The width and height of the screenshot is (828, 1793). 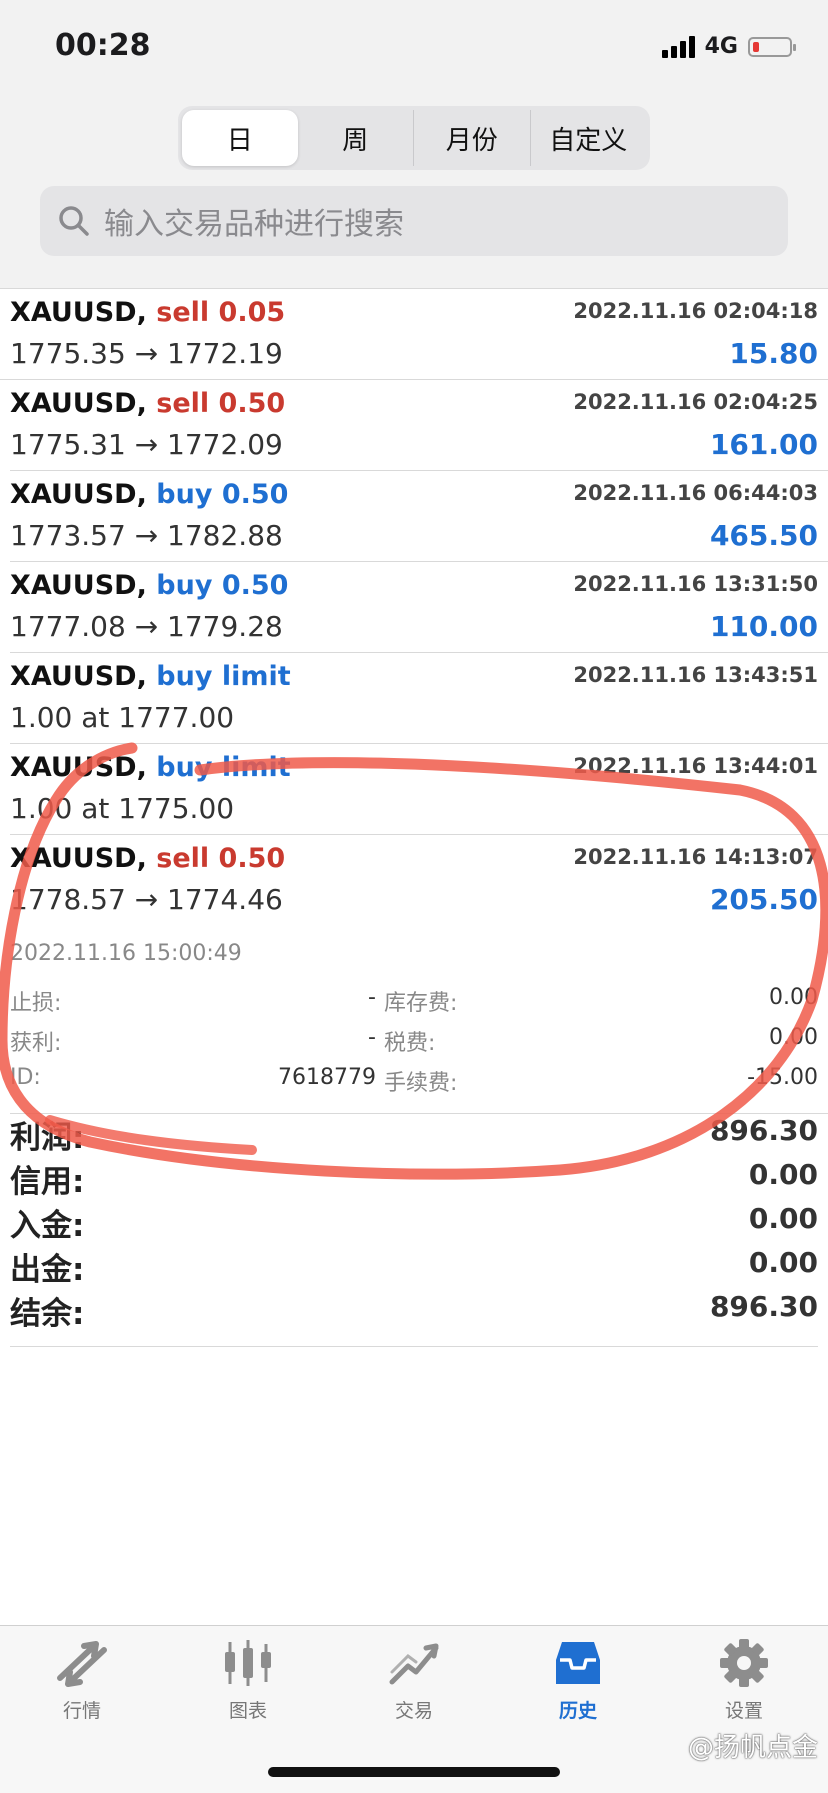 What do you see at coordinates (146, 626) in the screenshot?
I see `row-price: 1777.08 → 1779.28` at bounding box center [146, 626].